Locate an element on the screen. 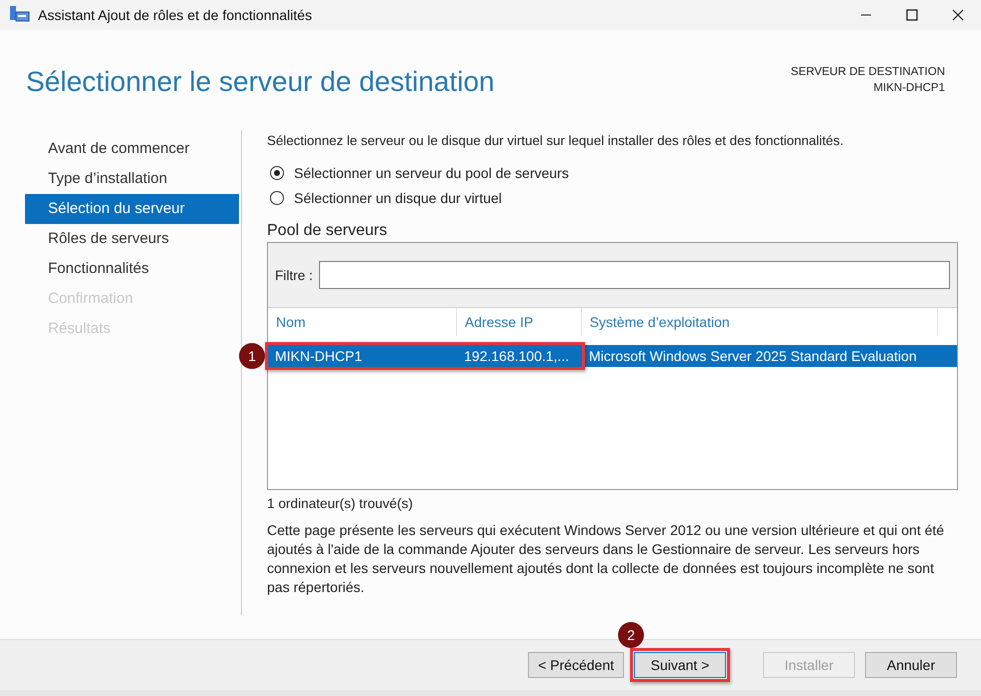  nav-item: Fonctionnalités is located at coordinates (132, 269).